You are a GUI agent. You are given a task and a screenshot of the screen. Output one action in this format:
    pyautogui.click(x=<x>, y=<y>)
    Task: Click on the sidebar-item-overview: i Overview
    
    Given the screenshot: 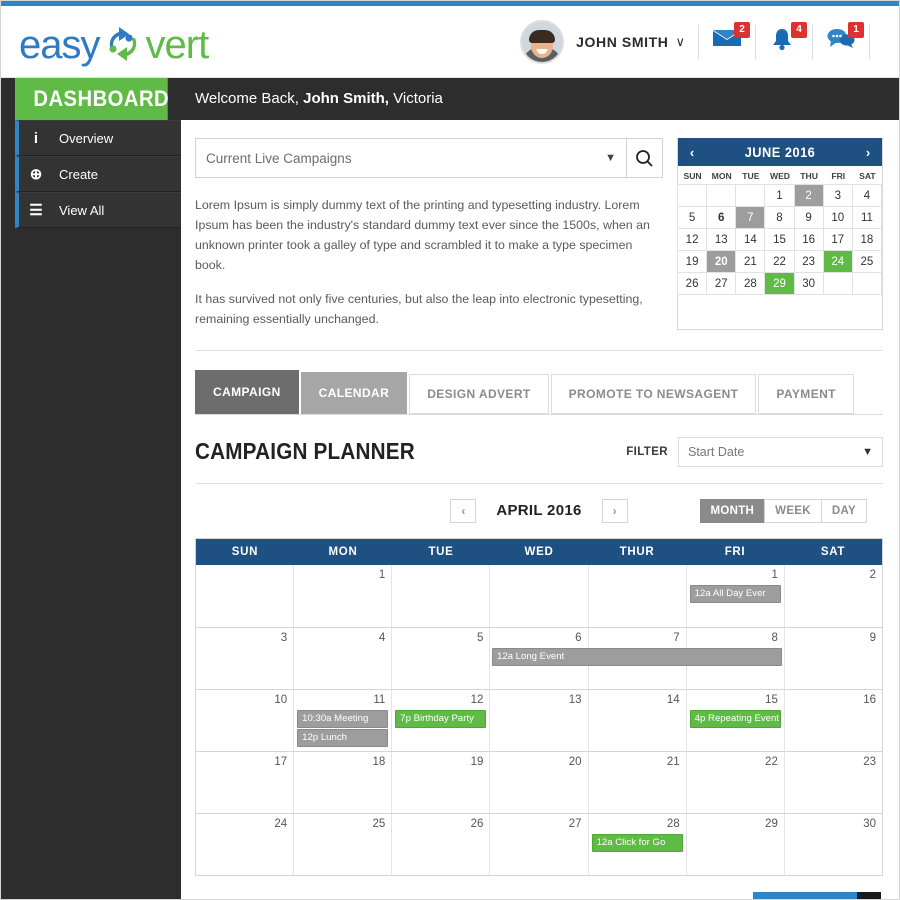 What is the action you would take?
    pyautogui.click(x=98, y=138)
    